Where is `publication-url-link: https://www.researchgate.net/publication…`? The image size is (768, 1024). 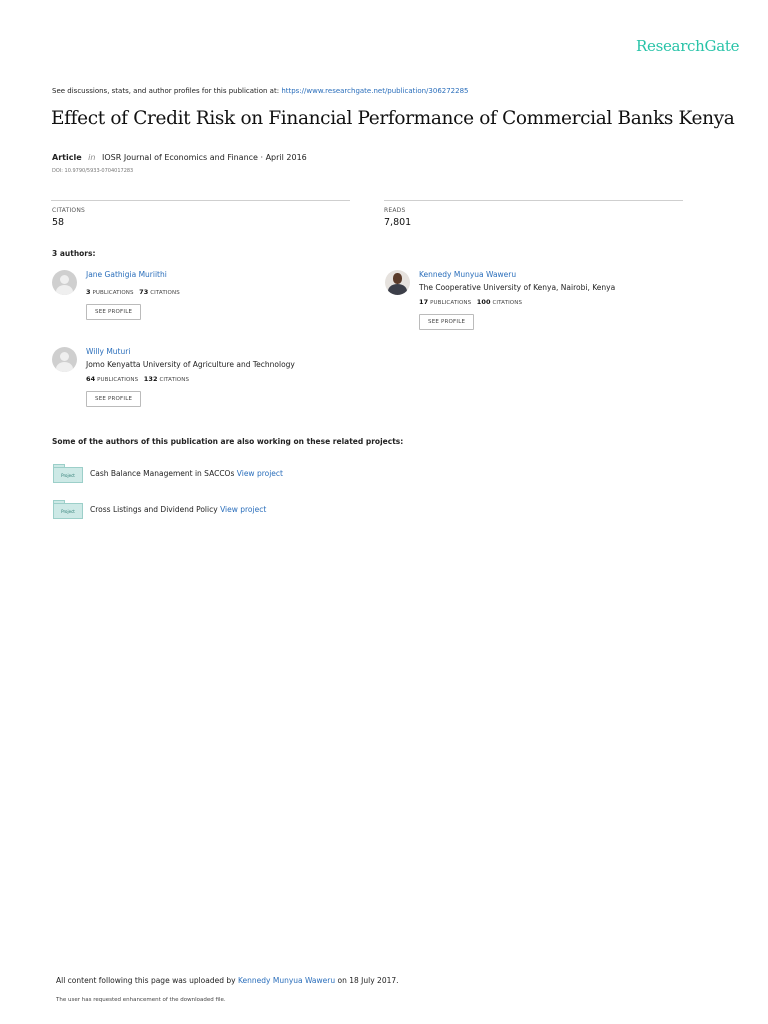 publication-url-link: https://www.researchgate.net/publication… is located at coordinates (374, 91).